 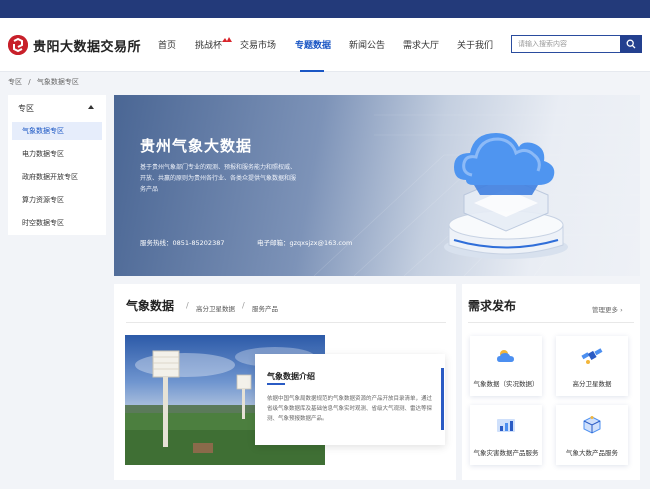 I want to click on search-icon, so click(x=631, y=44).